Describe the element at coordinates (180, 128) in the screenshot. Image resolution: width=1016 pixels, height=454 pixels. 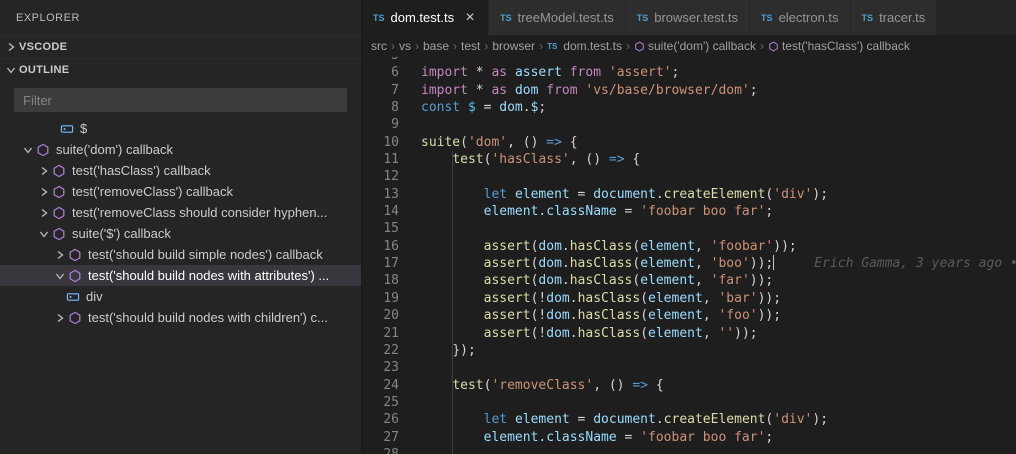
I see `outline-item: $` at that location.